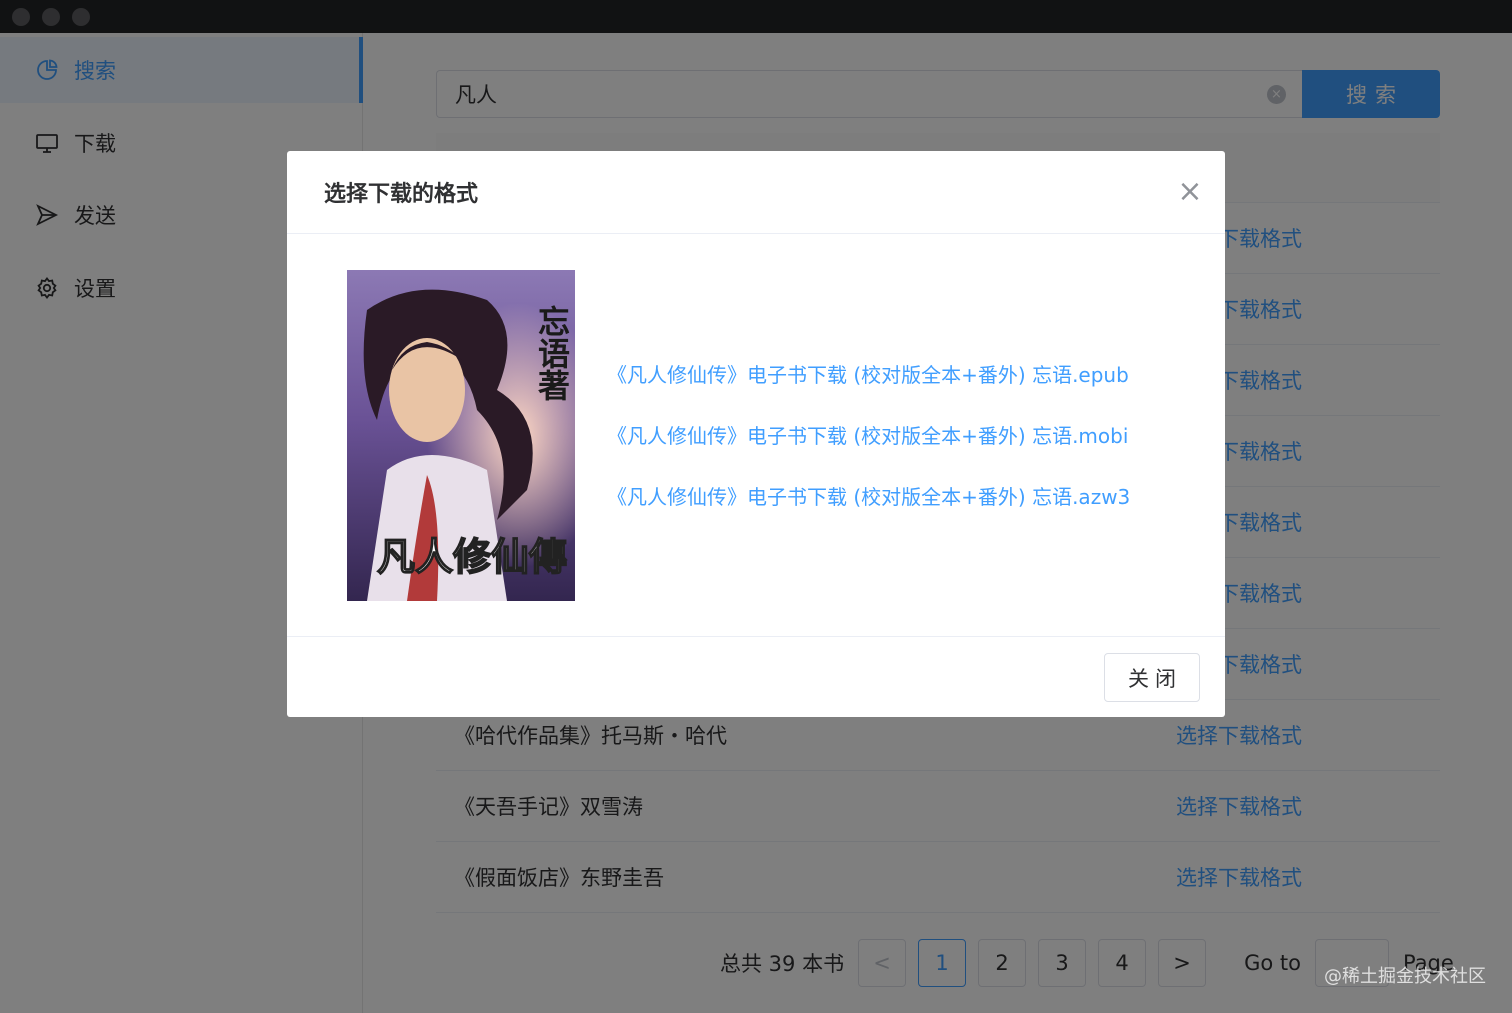 Image resolution: width=1512 pixels, height=1013 pixels. I want to click on format-link-azw3: 《凡人修仙传》电子书下载 (校对版全本+番外) 忘语.azw3, so click(868, 510).